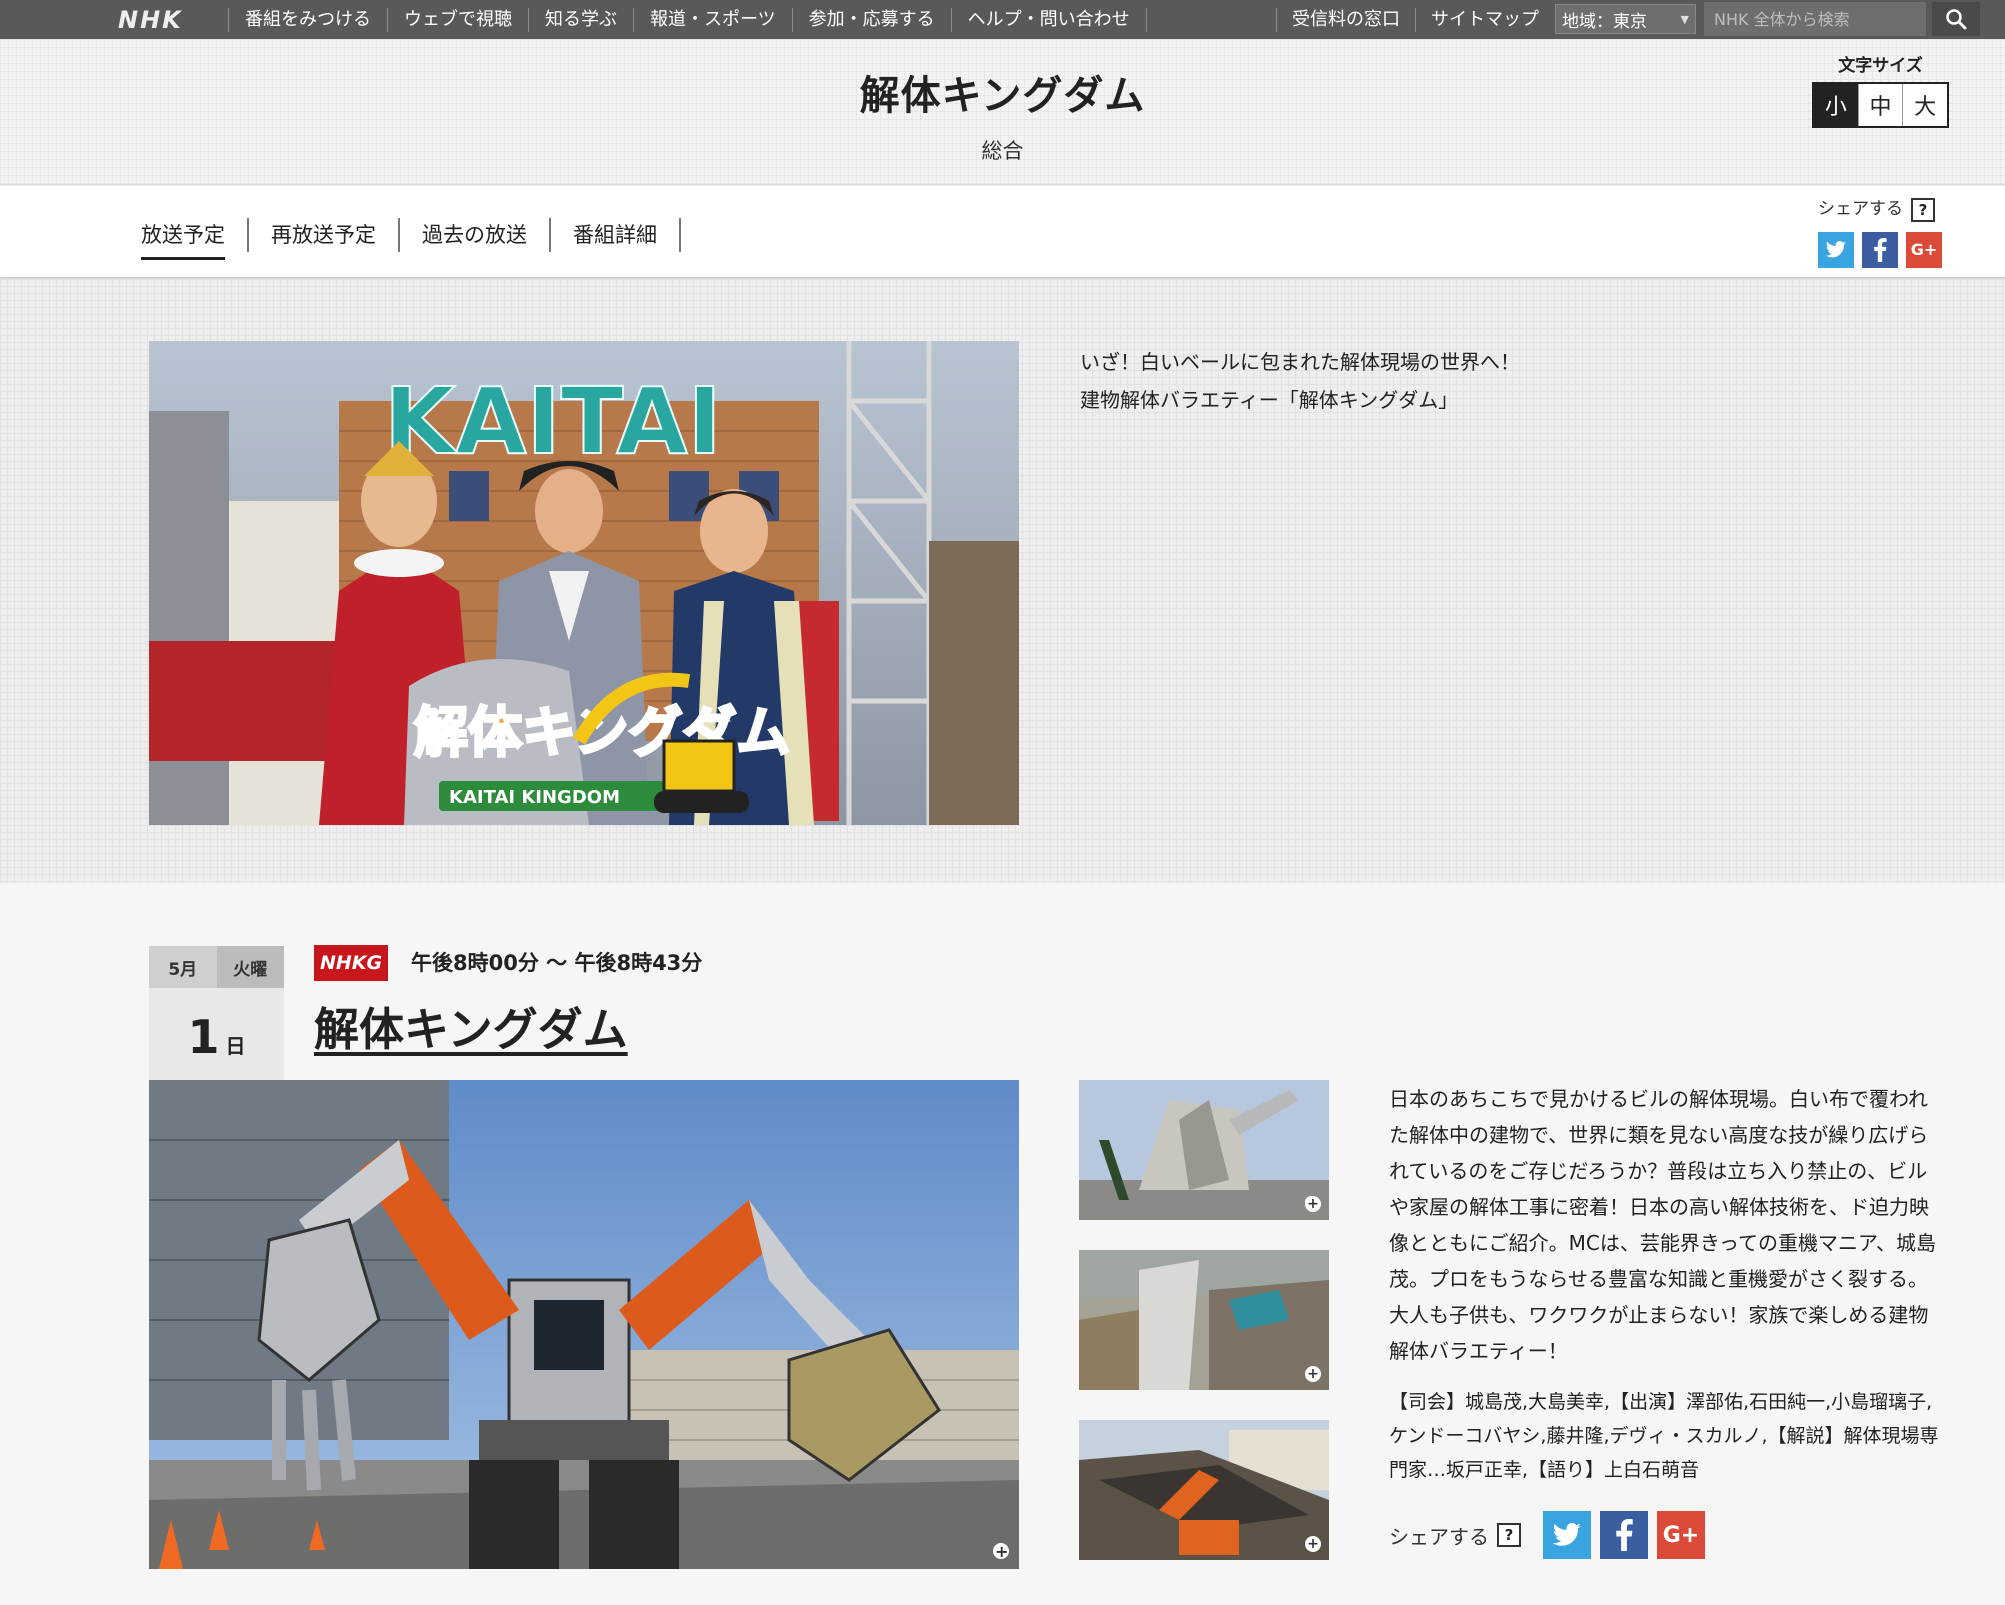 This screenshot has height=1605, width=2005. I want to click on page-title: 解体キングダム, so click(1002, 96).